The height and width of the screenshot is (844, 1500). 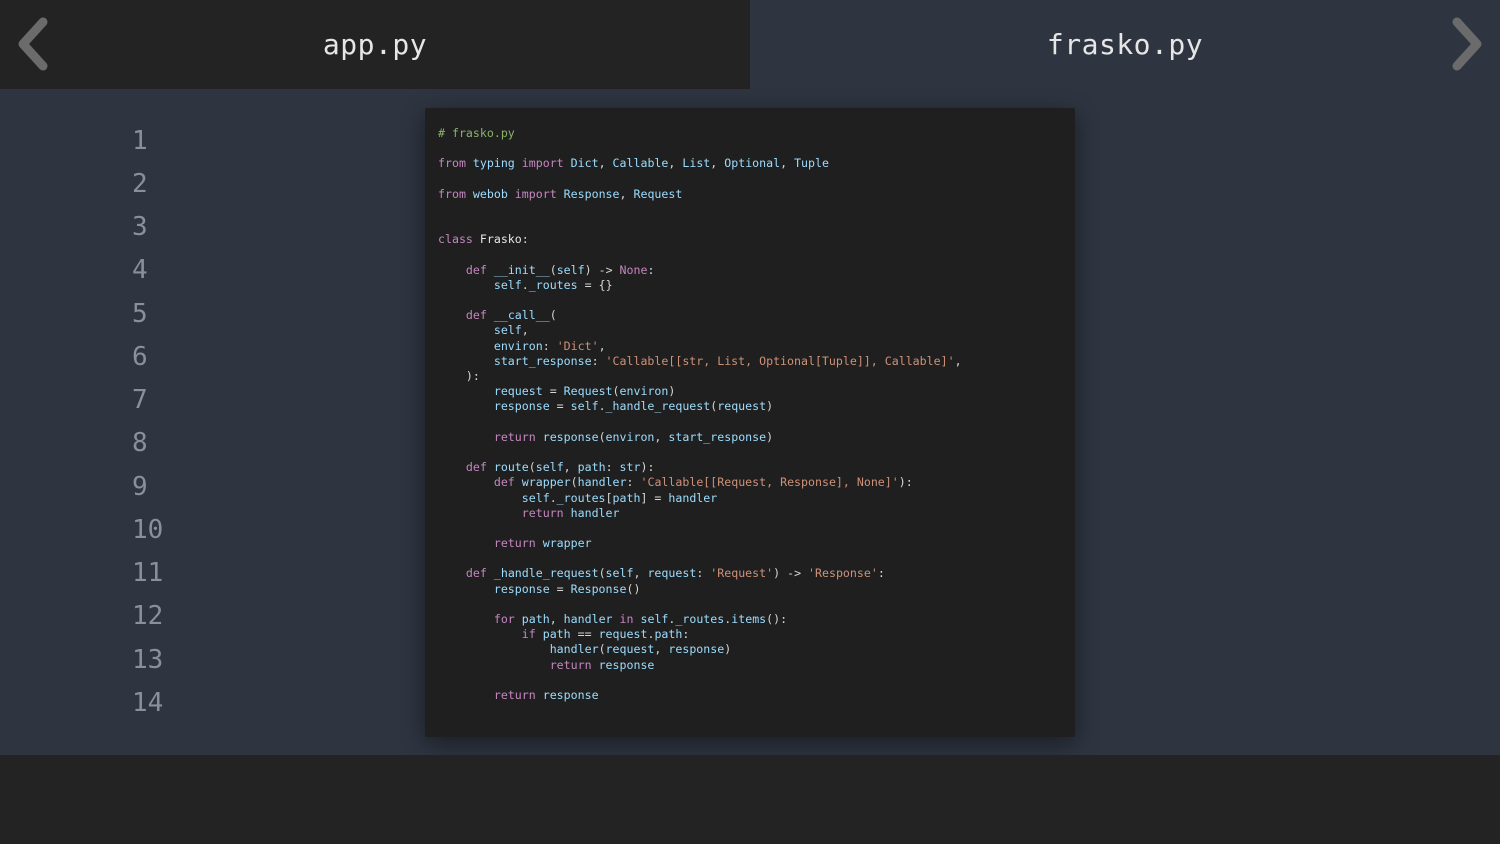 I want to click on tab-label: frasko.py, so click(x=1125, y=44).